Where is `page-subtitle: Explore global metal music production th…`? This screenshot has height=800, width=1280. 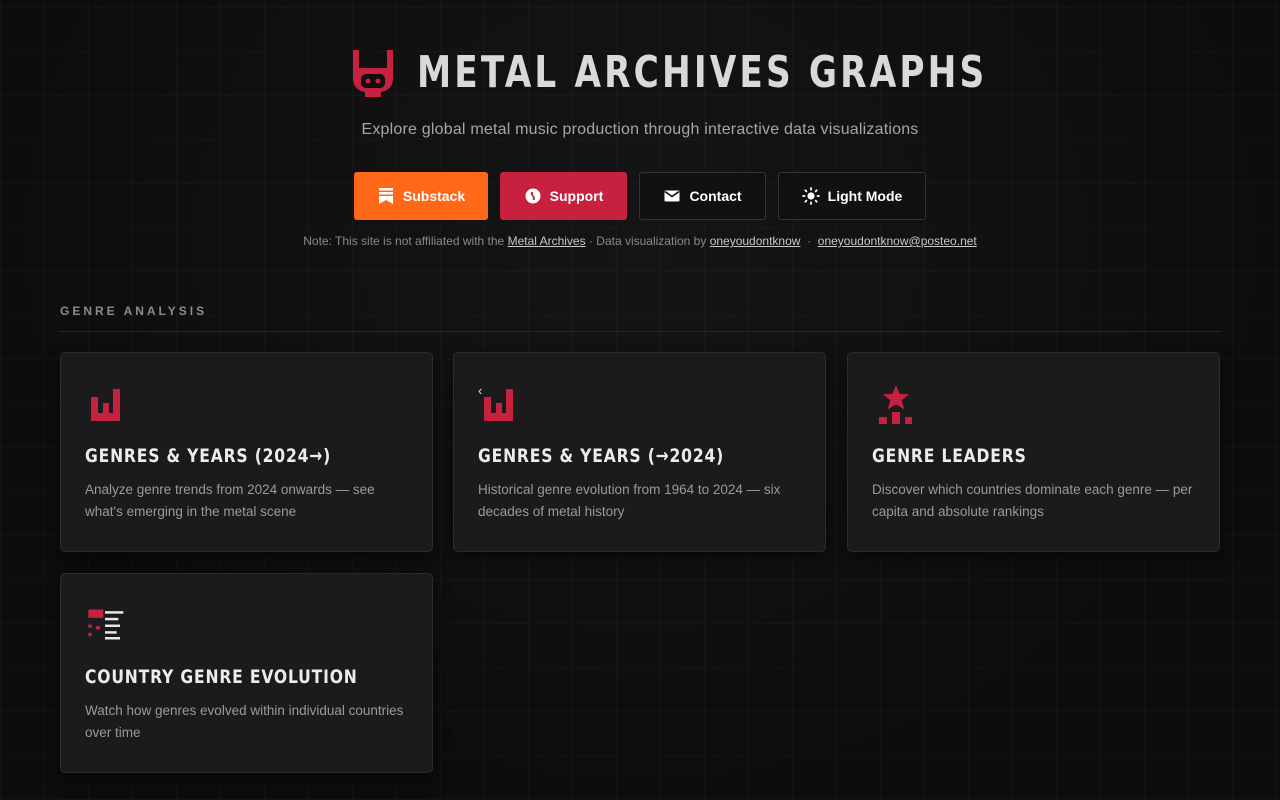 page-subtitle: Explore global metal music production th… is located at coordinates (640, 129).